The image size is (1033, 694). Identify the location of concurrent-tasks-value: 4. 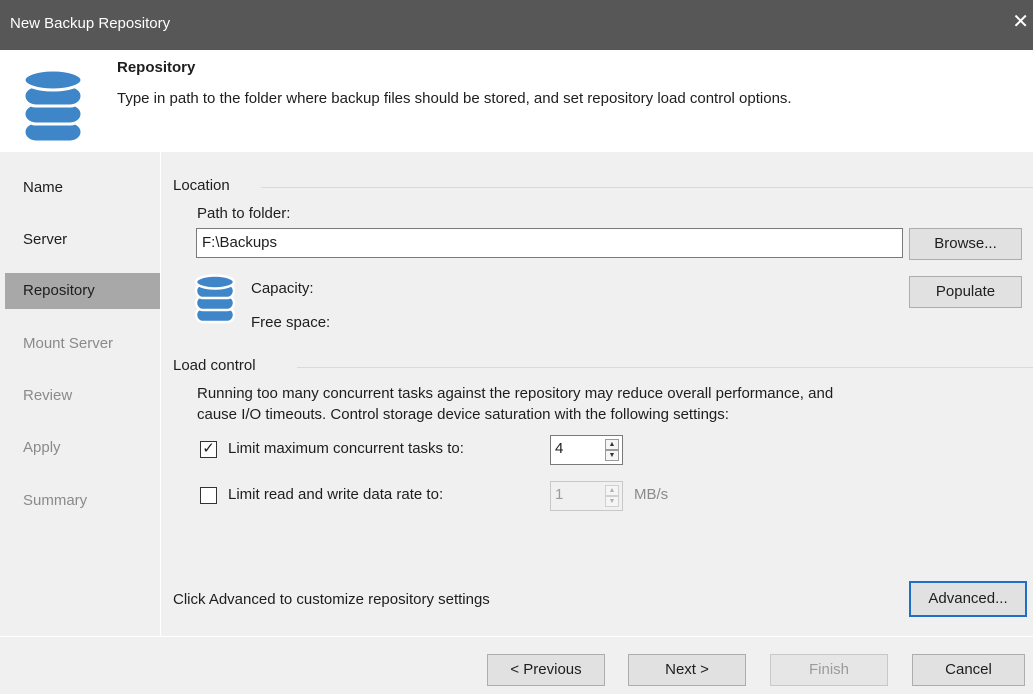
(559, 448).